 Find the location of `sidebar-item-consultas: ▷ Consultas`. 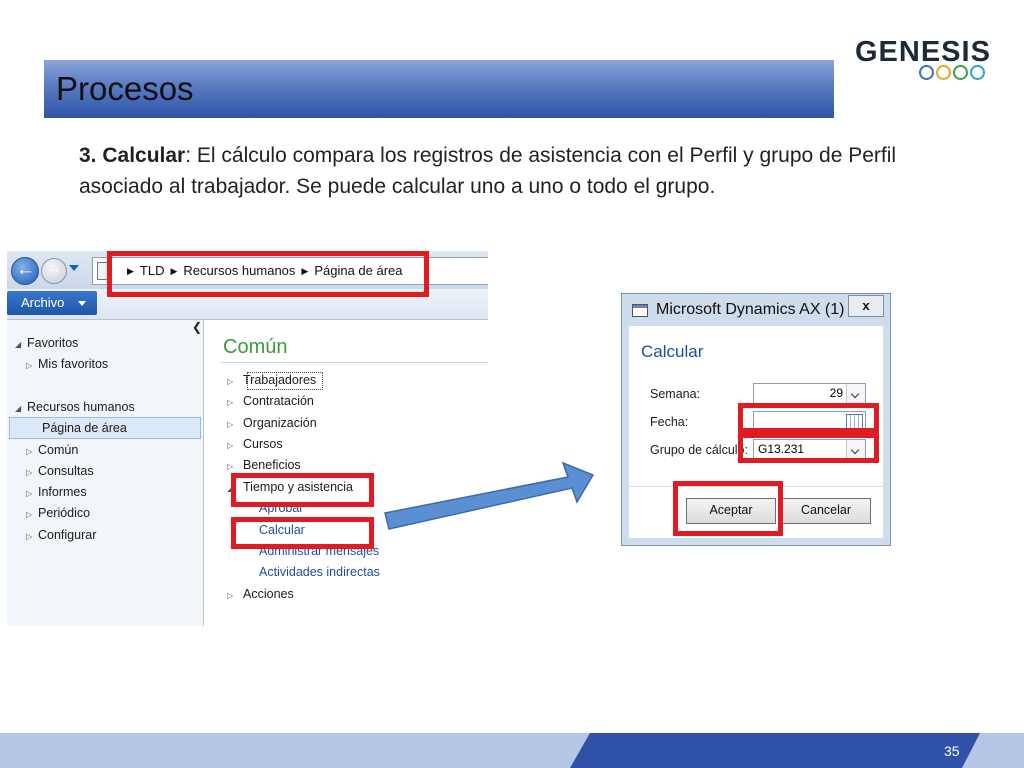

sidebar-item-consultas: ▷ Consultas is located at coordinates (60, 471).